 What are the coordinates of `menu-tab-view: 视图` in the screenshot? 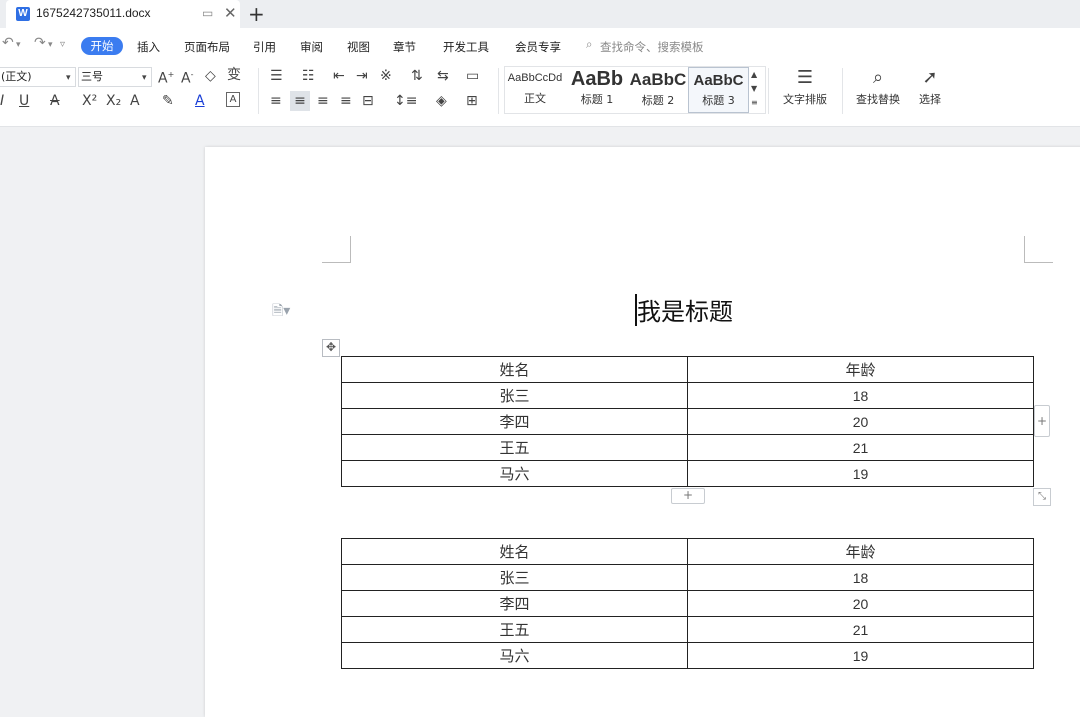 It's located at (358, 47).